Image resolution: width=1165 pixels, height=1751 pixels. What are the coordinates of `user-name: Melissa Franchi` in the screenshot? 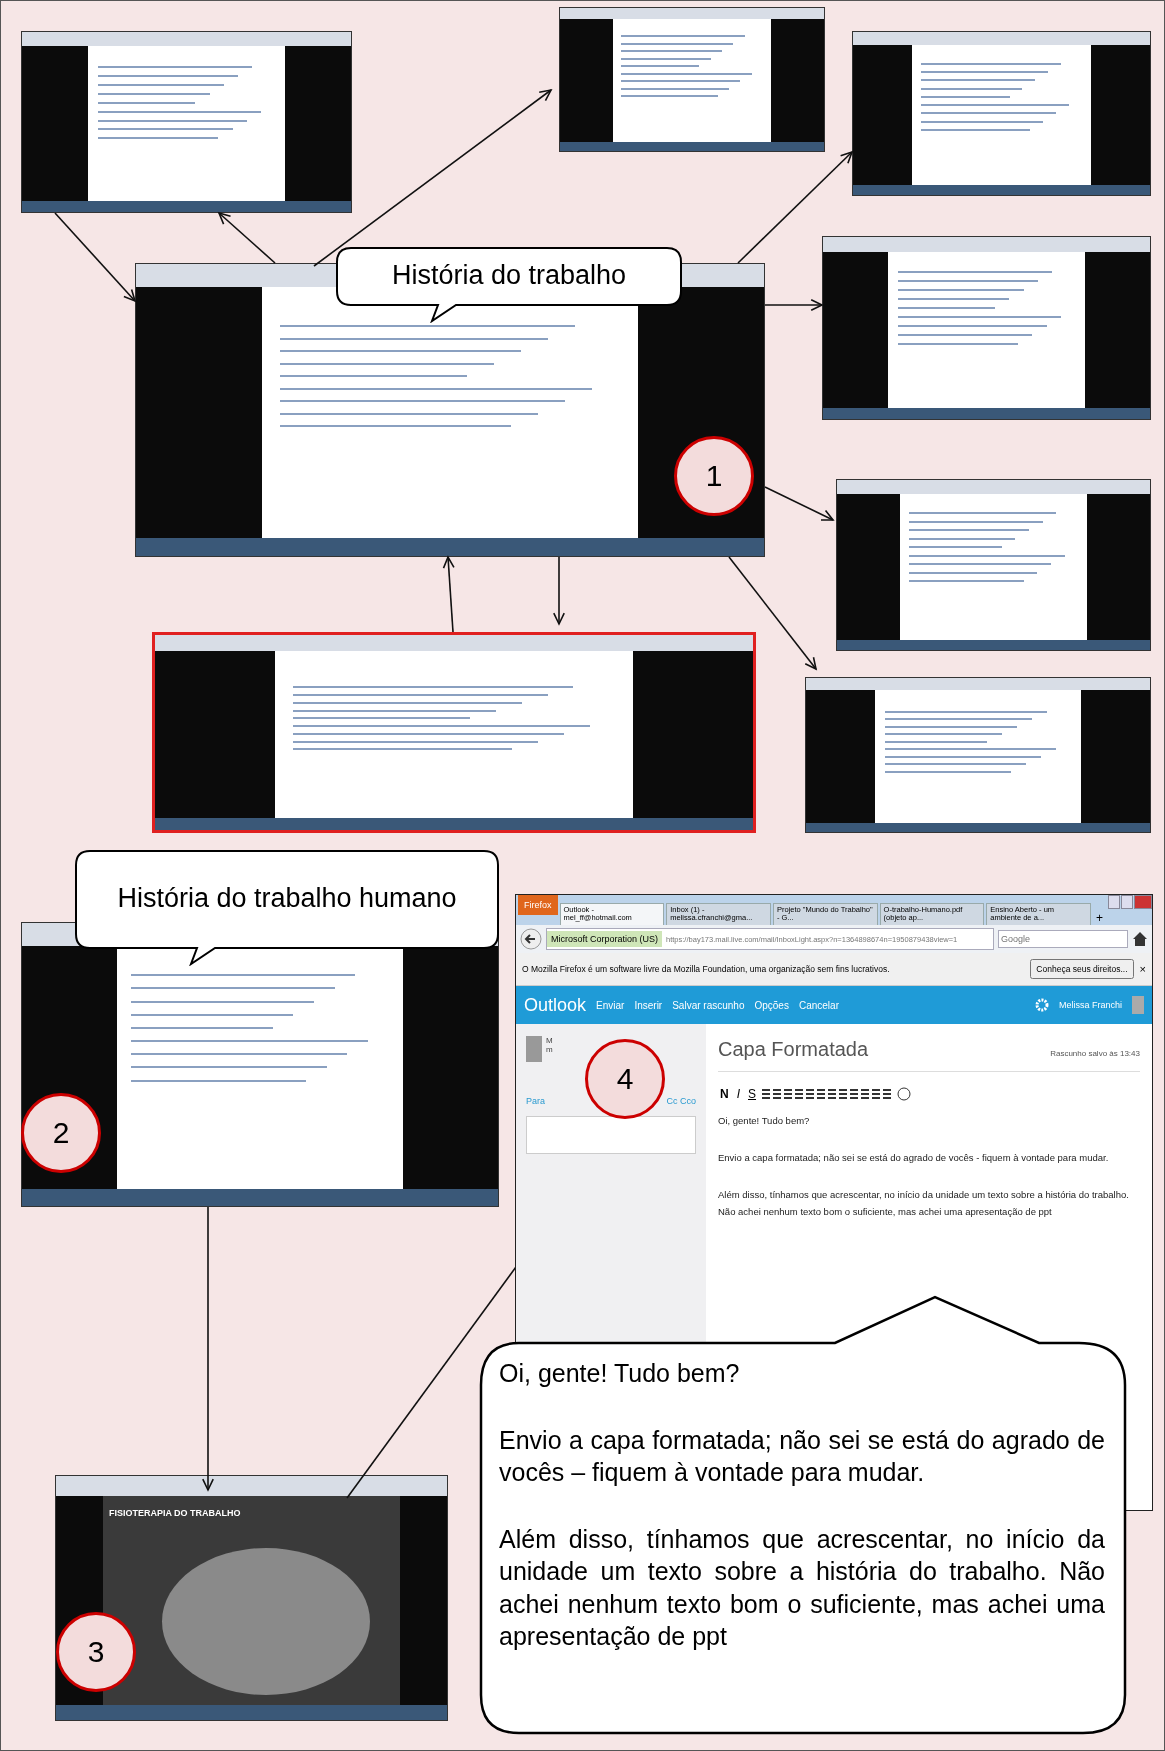 It's located at (1090, 1005).